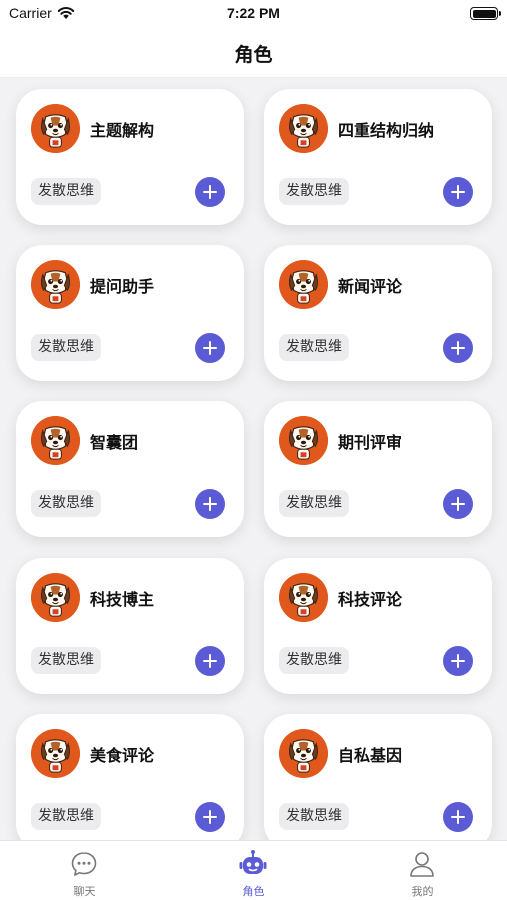  Describe the element at coordinates (386, 130) in the screenshot. I see `role-name: 四重结构归纳` at that location.